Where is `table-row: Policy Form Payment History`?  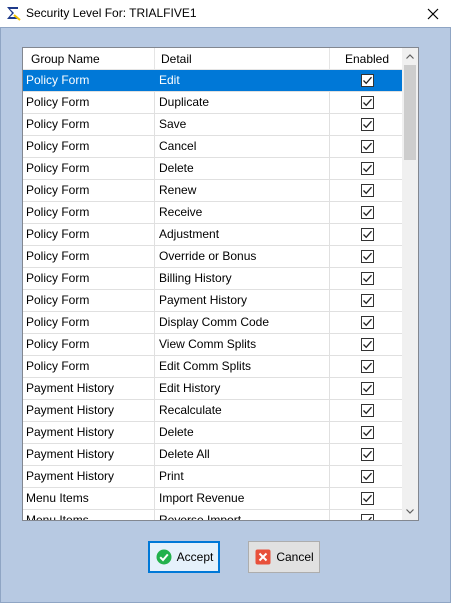 table-row: Policy Form Payment History is located at coordinates (213, 301).